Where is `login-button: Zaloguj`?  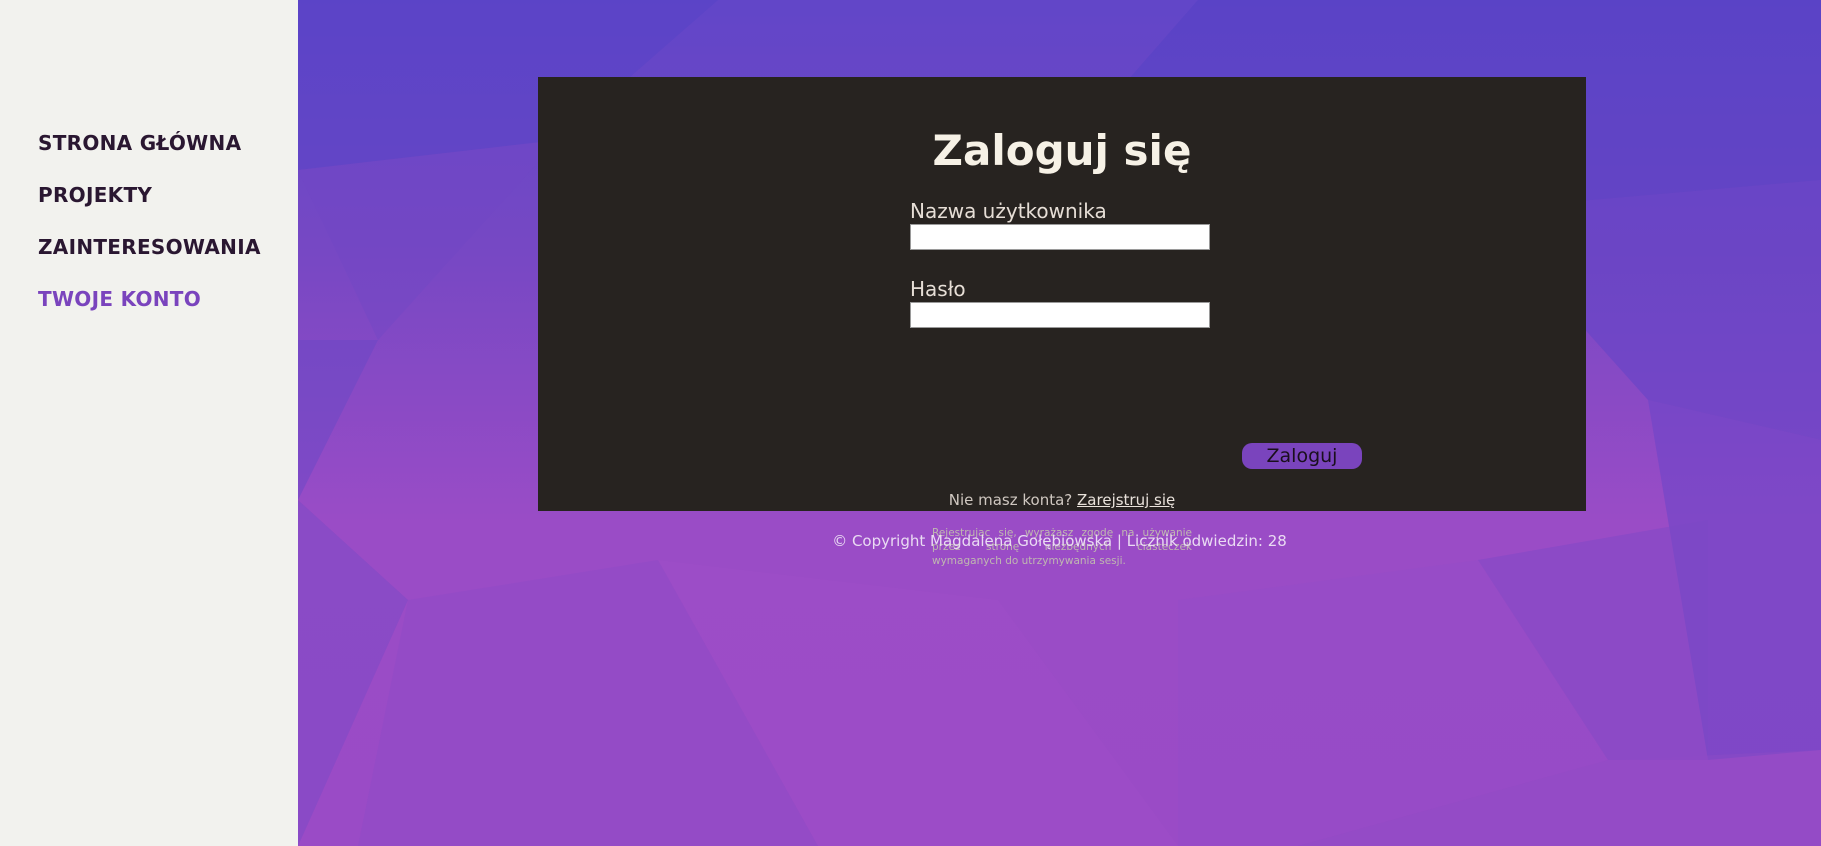 login-button: Zaloguj is located at coordinates (1302, 456).